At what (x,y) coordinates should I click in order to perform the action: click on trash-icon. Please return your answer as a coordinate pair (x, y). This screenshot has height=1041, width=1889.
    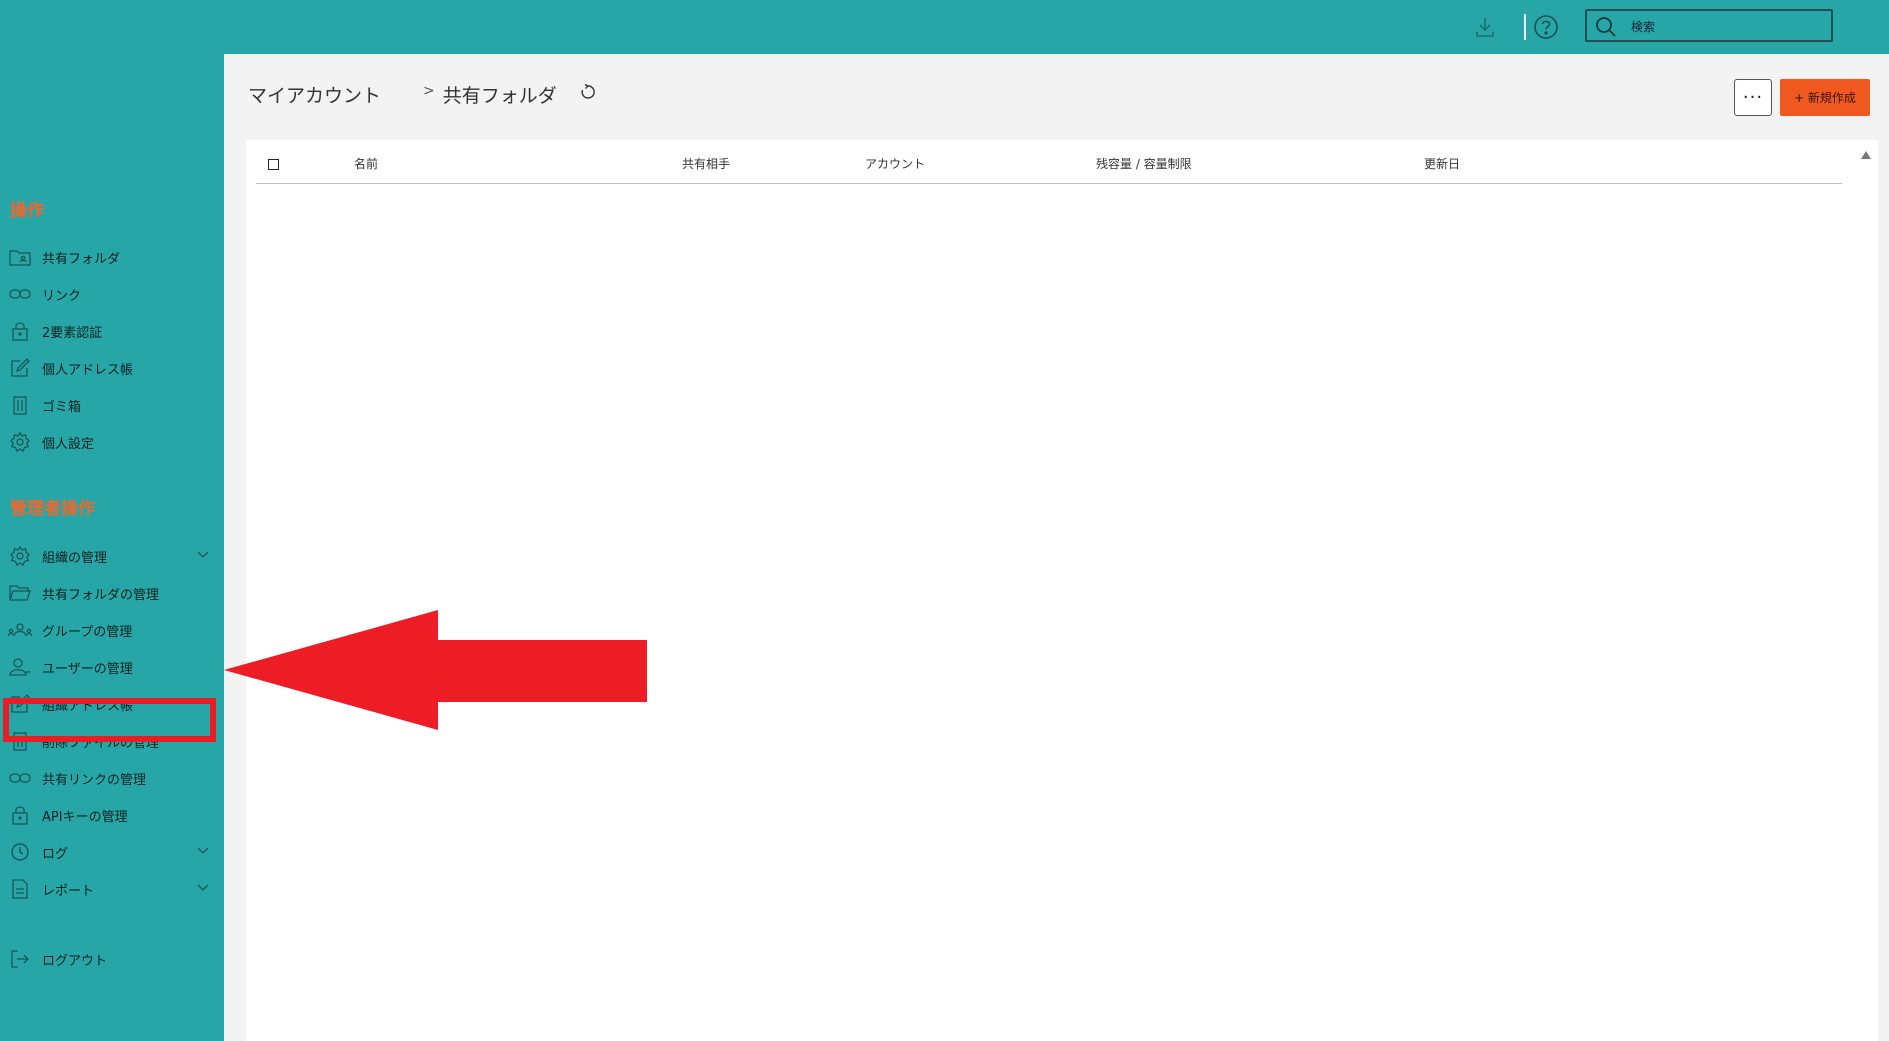
    Looking at the image, I should click on (20, 405).